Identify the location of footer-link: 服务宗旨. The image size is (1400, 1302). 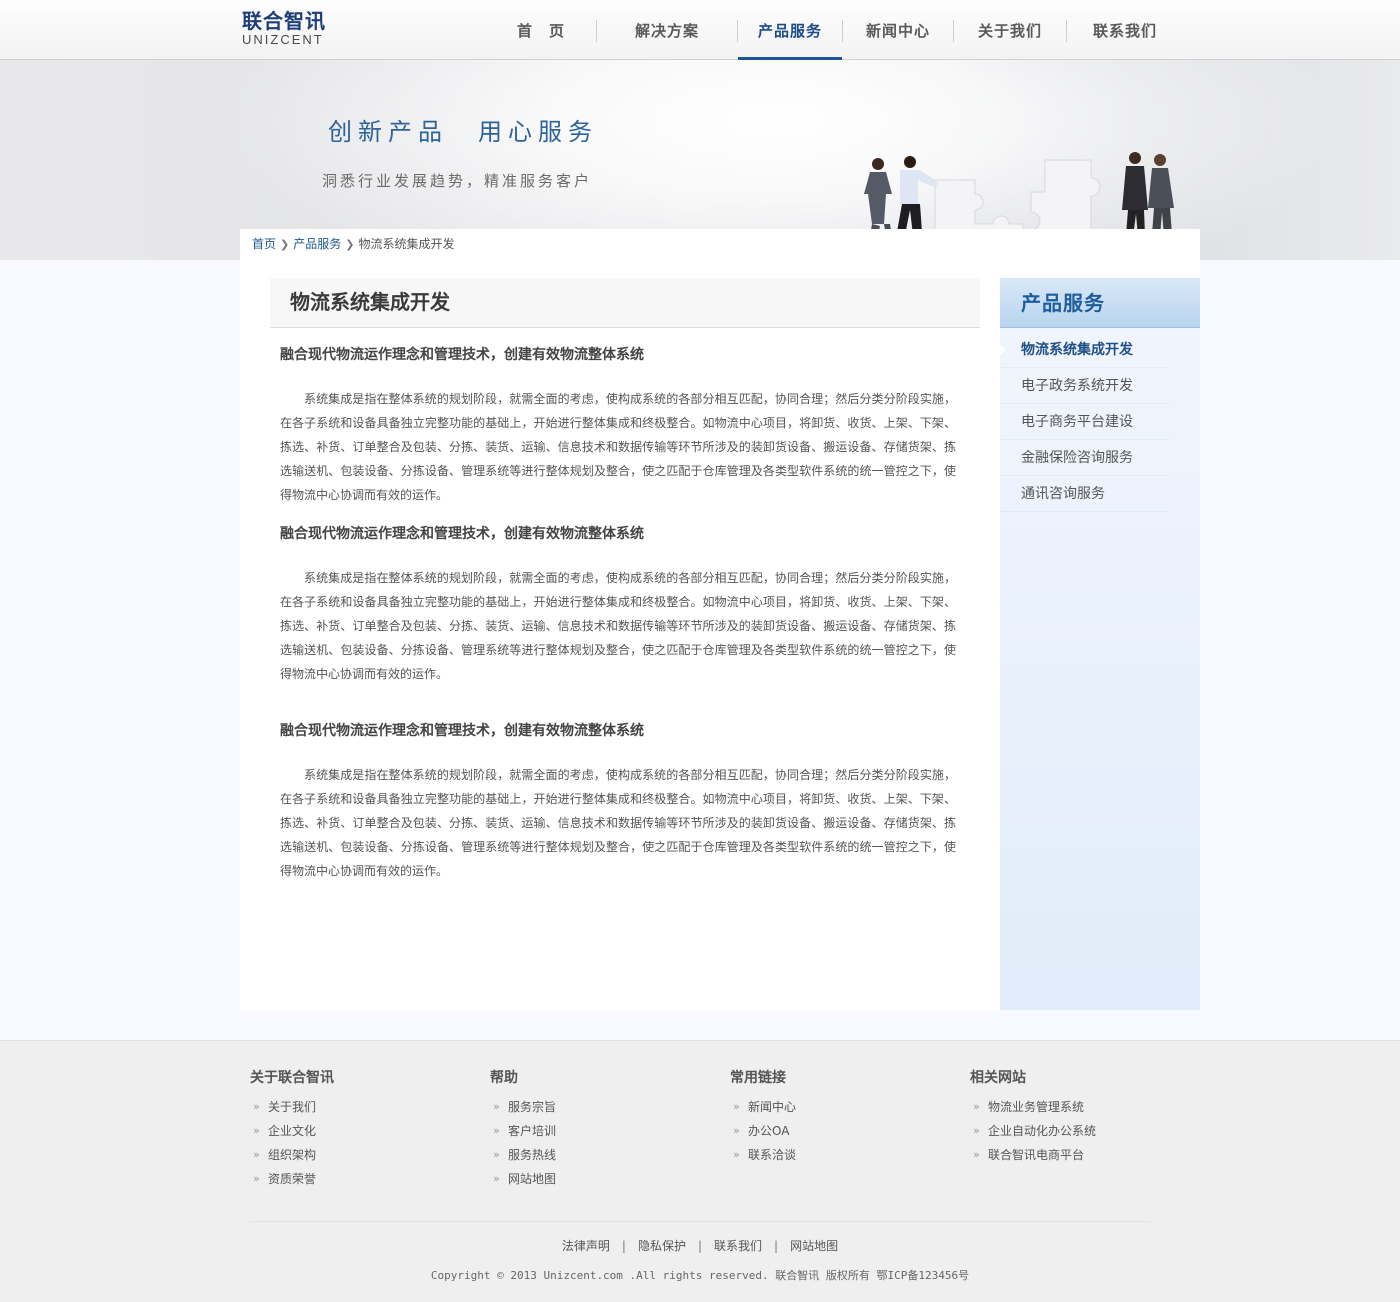
(605, 1107).